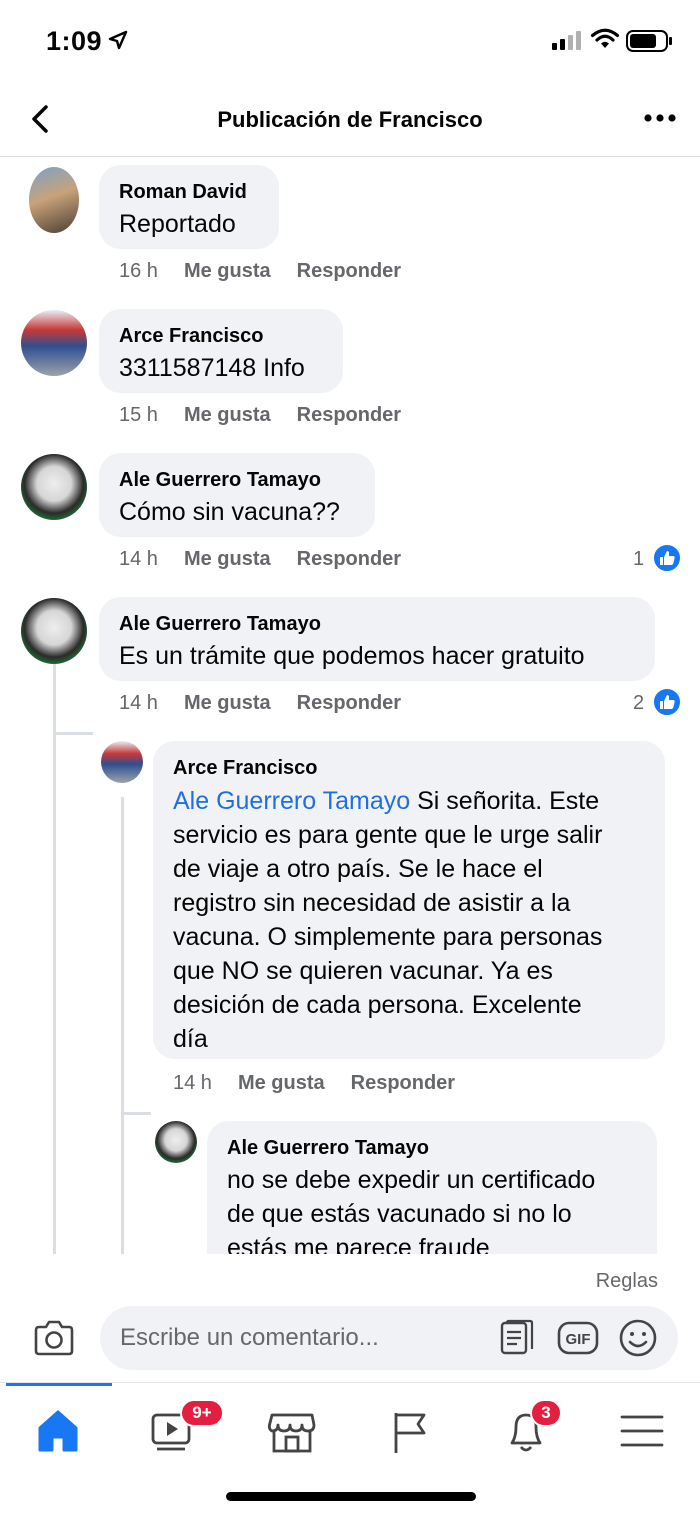 The width and height of the screenshot is (700, 1516). Describe the element at coordinates (638, 559) in the screenshot. I see `reaction-count: 1` at that location.